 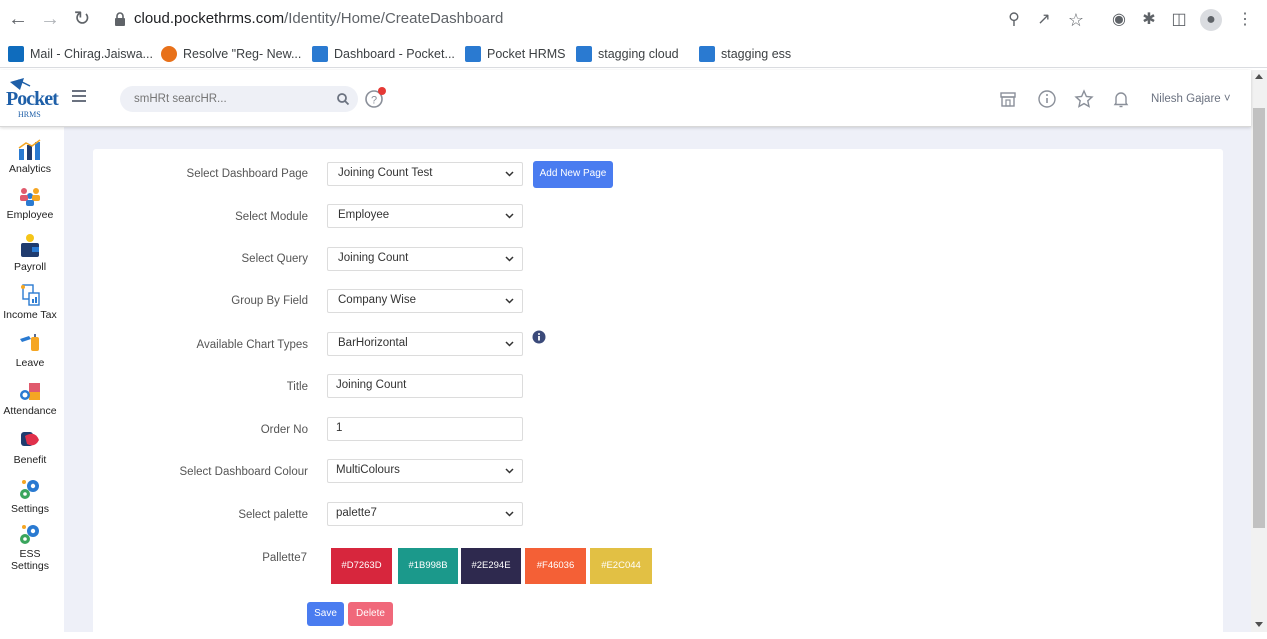 What do you see at coordinates (1047, 99) in the screenshot?
I see `info-icon` at bounding box center [1047, 99].